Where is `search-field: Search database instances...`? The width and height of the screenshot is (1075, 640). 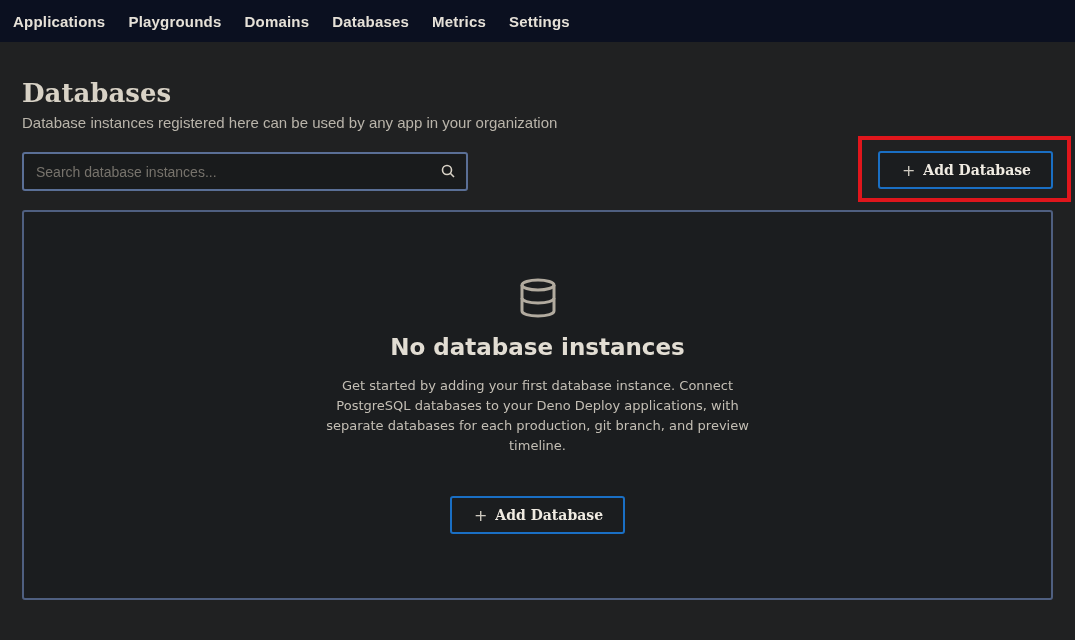
search-field: Search database instances... is located at coordinates (245, 171).